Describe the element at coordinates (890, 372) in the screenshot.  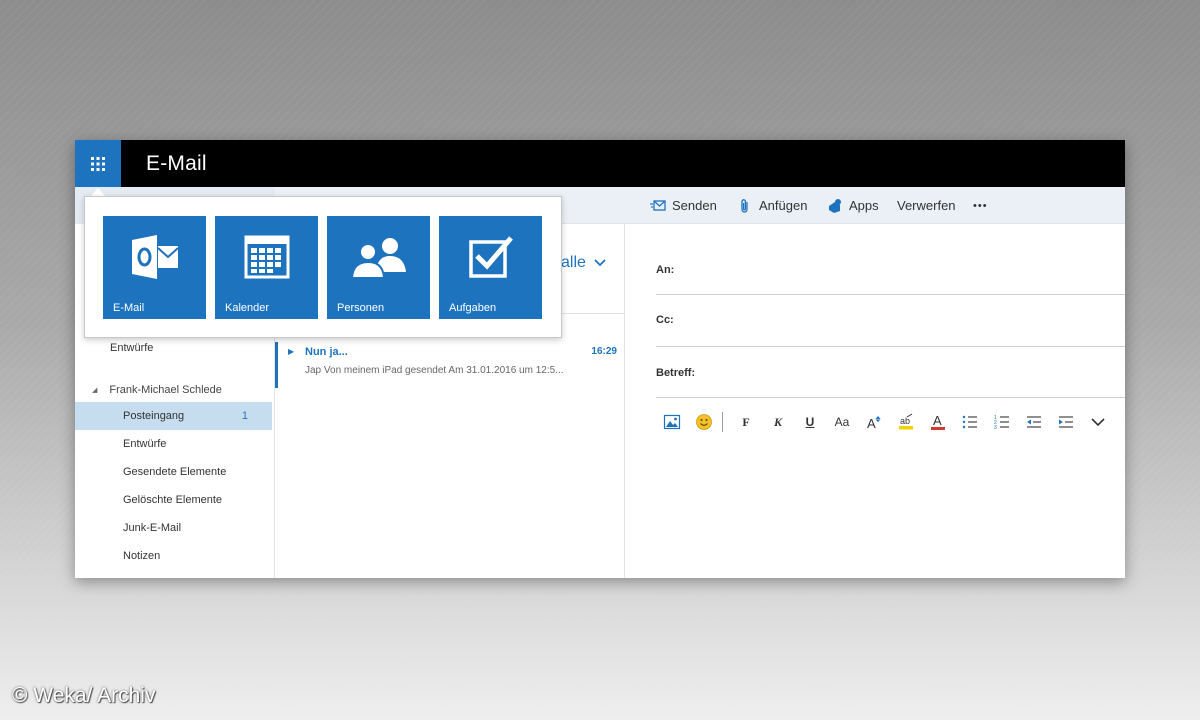
I see `subject-field: Betreff:` at that location.